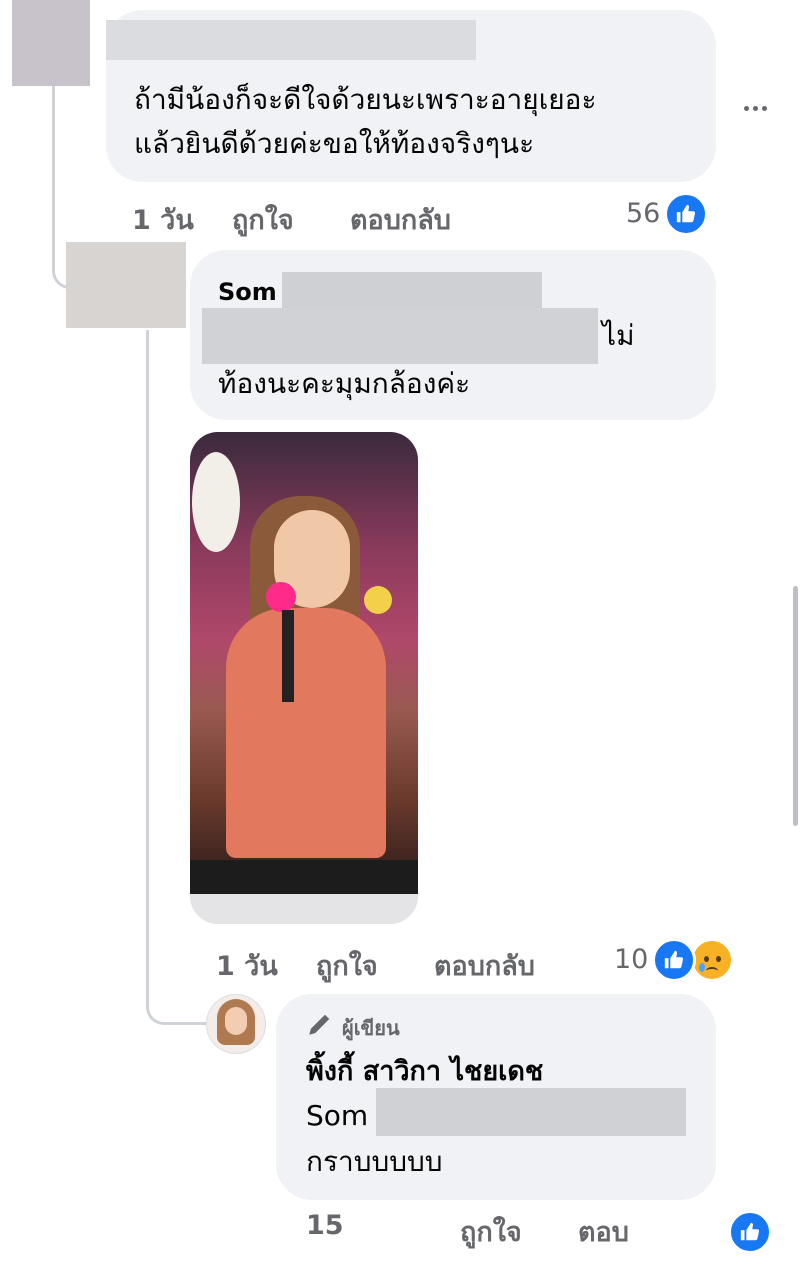 Image resolution: width=800 pixels, height=1269 pixels. Describe the element at coordinates (712, 960) in the screenshot. I see `sad-reaction-icon` at that location.